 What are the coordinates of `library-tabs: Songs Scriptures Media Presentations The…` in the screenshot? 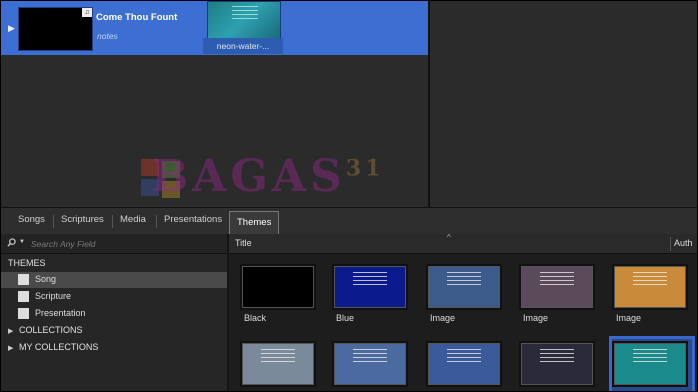 It's located at (349, 220).